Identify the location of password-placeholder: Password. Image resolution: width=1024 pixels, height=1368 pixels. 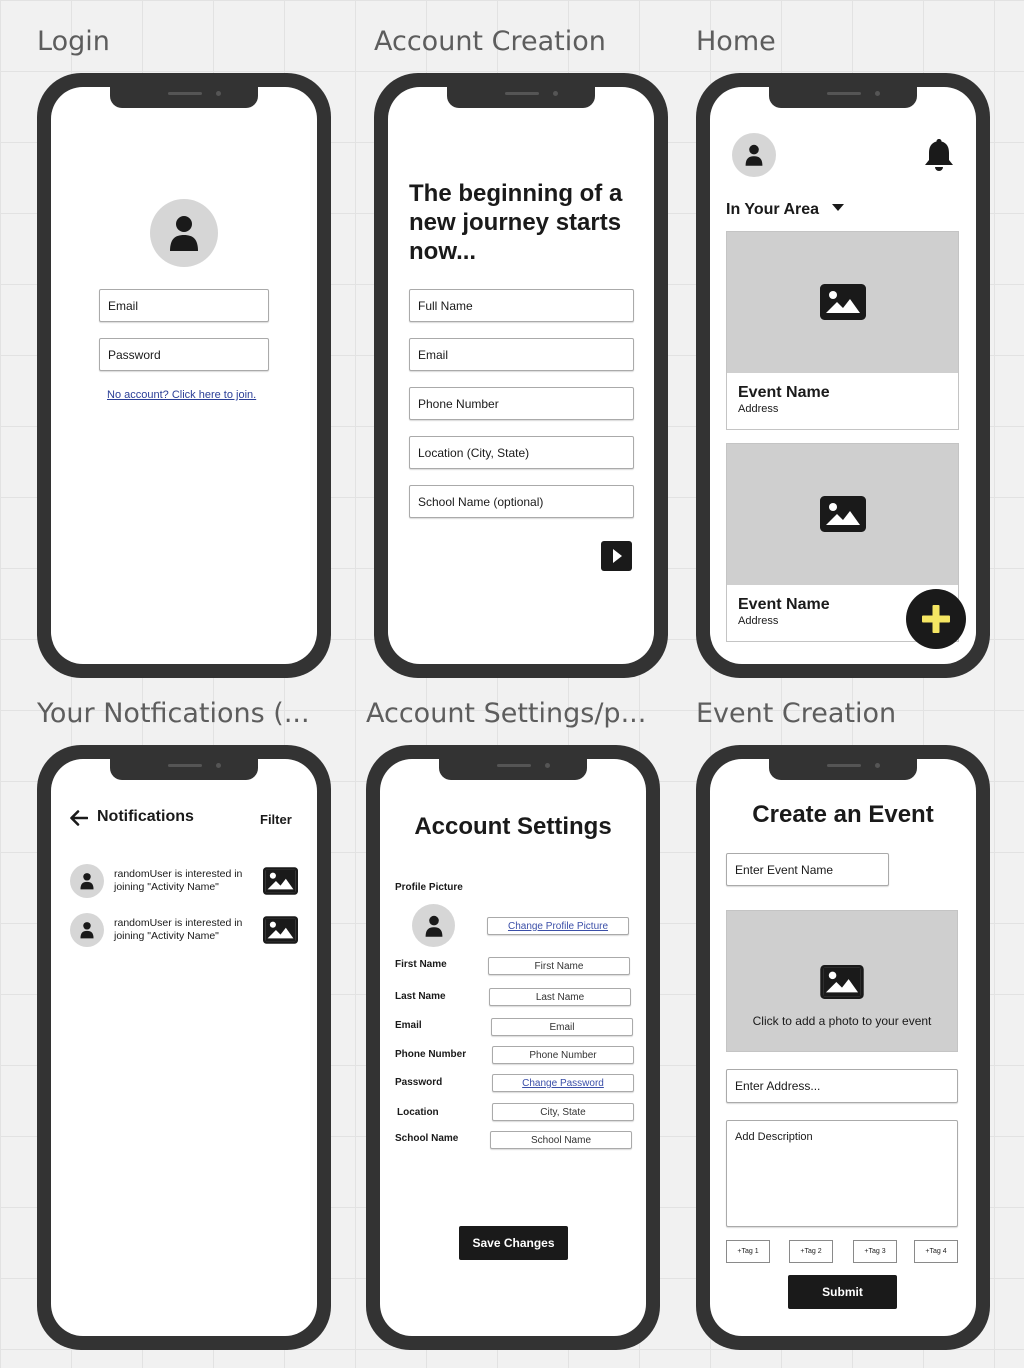
(134, 354).